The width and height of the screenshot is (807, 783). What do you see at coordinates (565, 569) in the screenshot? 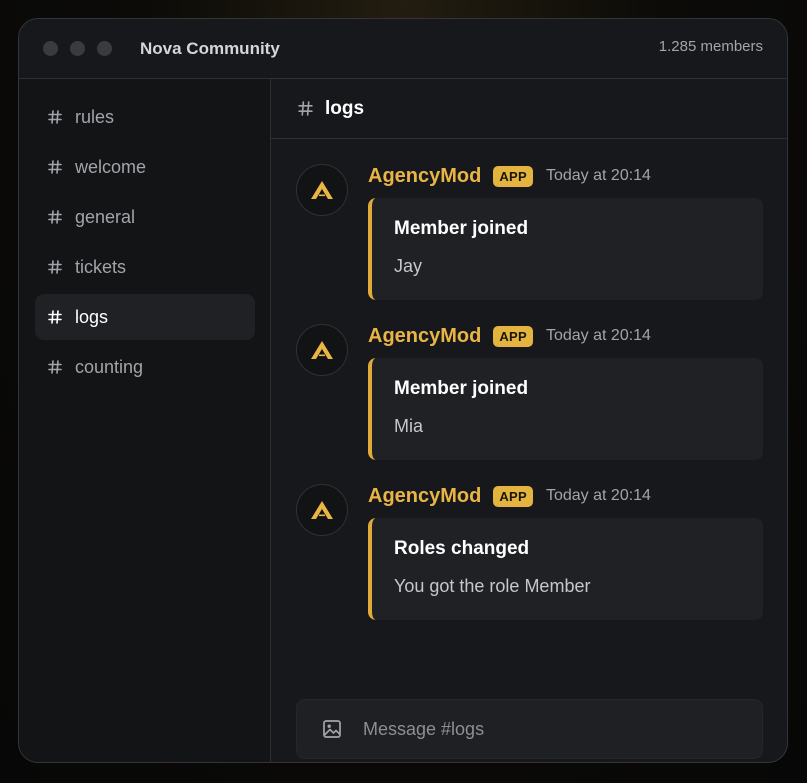
I see `log-embed: Roles changed You got the role Member` at bounding box center [565, 569].